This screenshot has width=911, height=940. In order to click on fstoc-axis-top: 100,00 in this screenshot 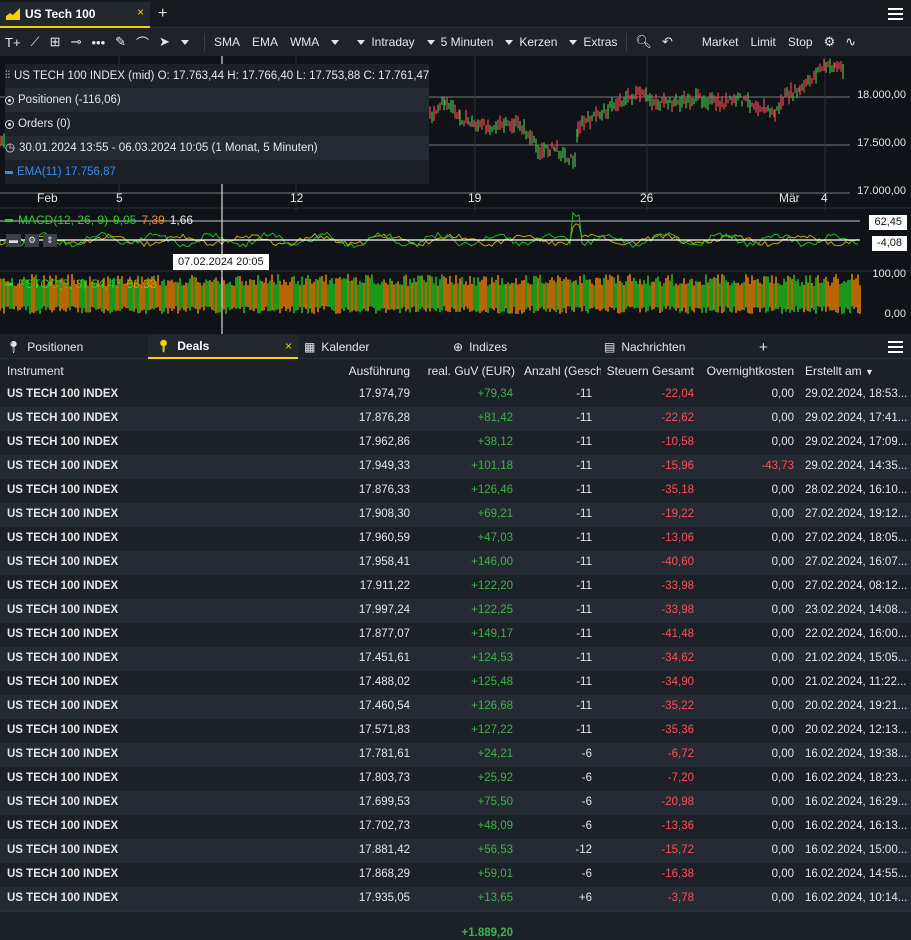, I will do `click(889, 274)`.